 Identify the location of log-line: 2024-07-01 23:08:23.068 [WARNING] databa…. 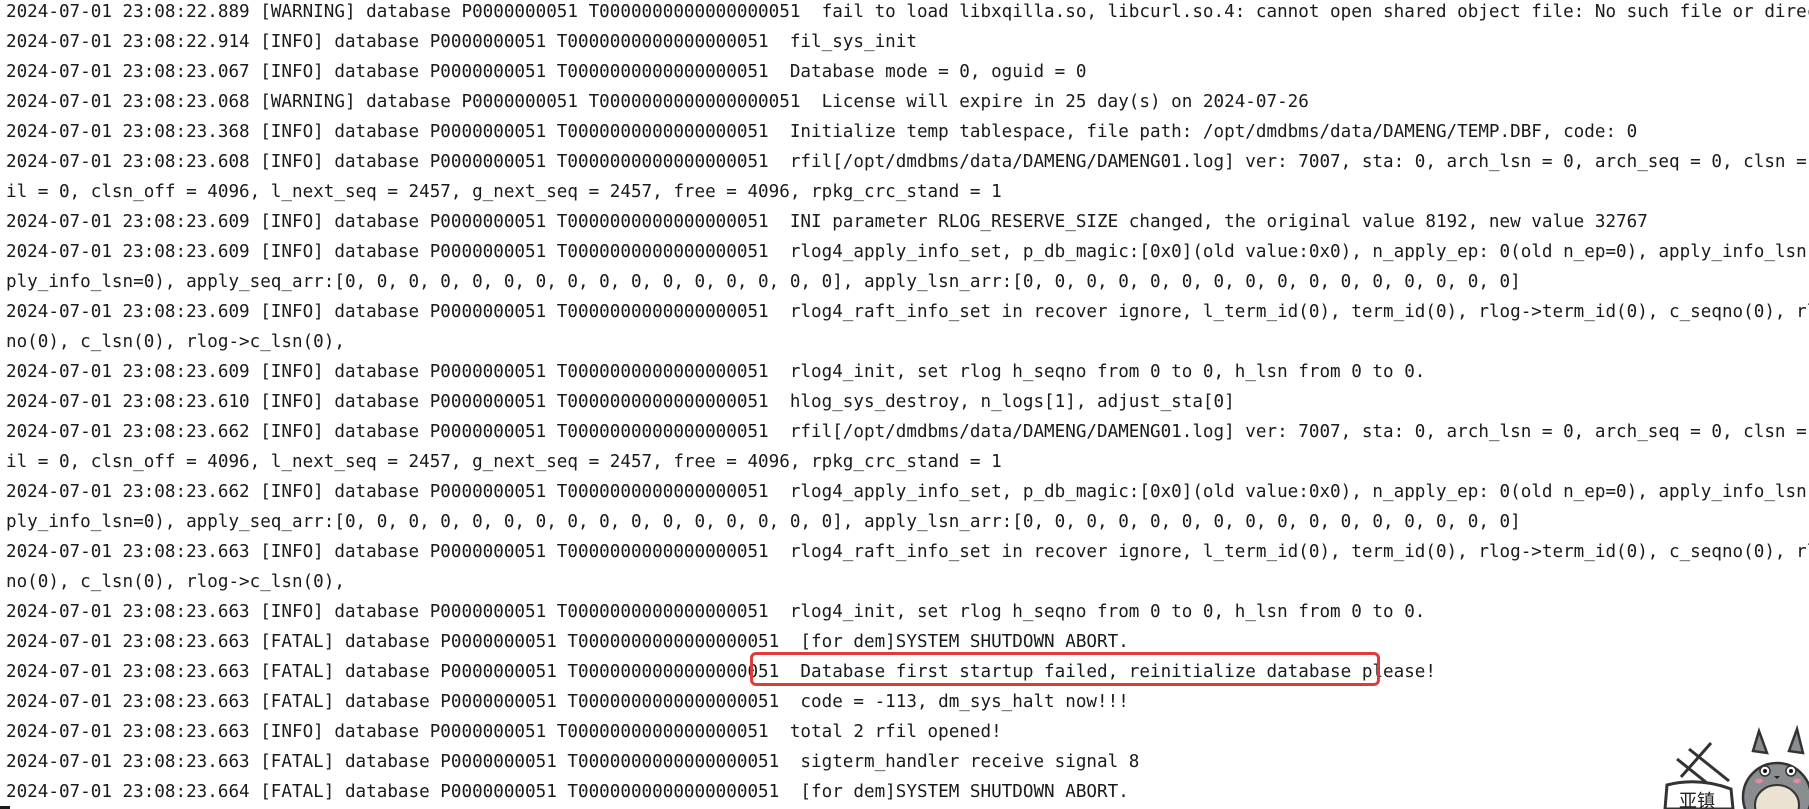
(657, 102).